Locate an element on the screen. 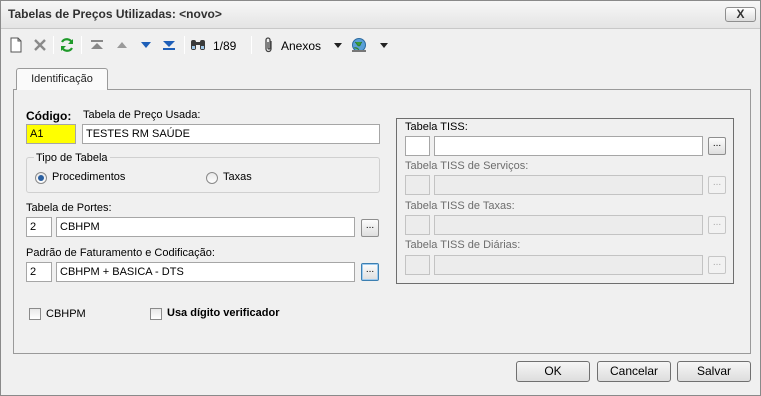  paperclip-icon is located at coordinates (269, 45).